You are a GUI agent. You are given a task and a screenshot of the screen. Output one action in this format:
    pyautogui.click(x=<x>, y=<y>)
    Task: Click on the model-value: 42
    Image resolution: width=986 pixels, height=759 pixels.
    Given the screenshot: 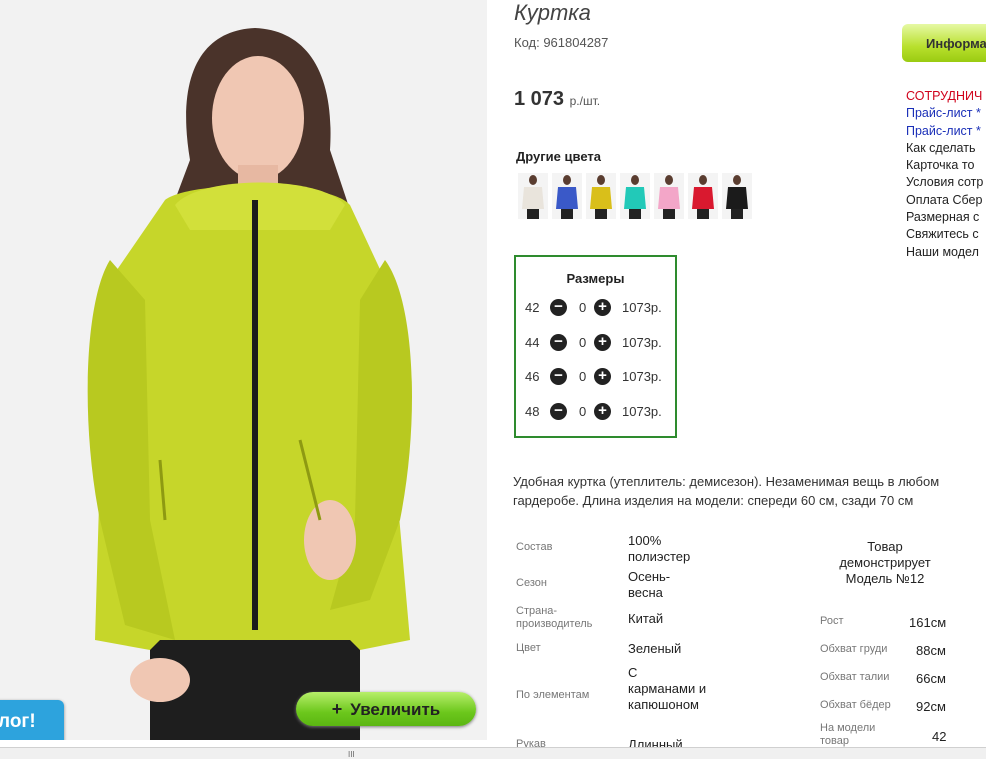 What is the action you would take?
    pyautogui.click(x=939, y=736)
    